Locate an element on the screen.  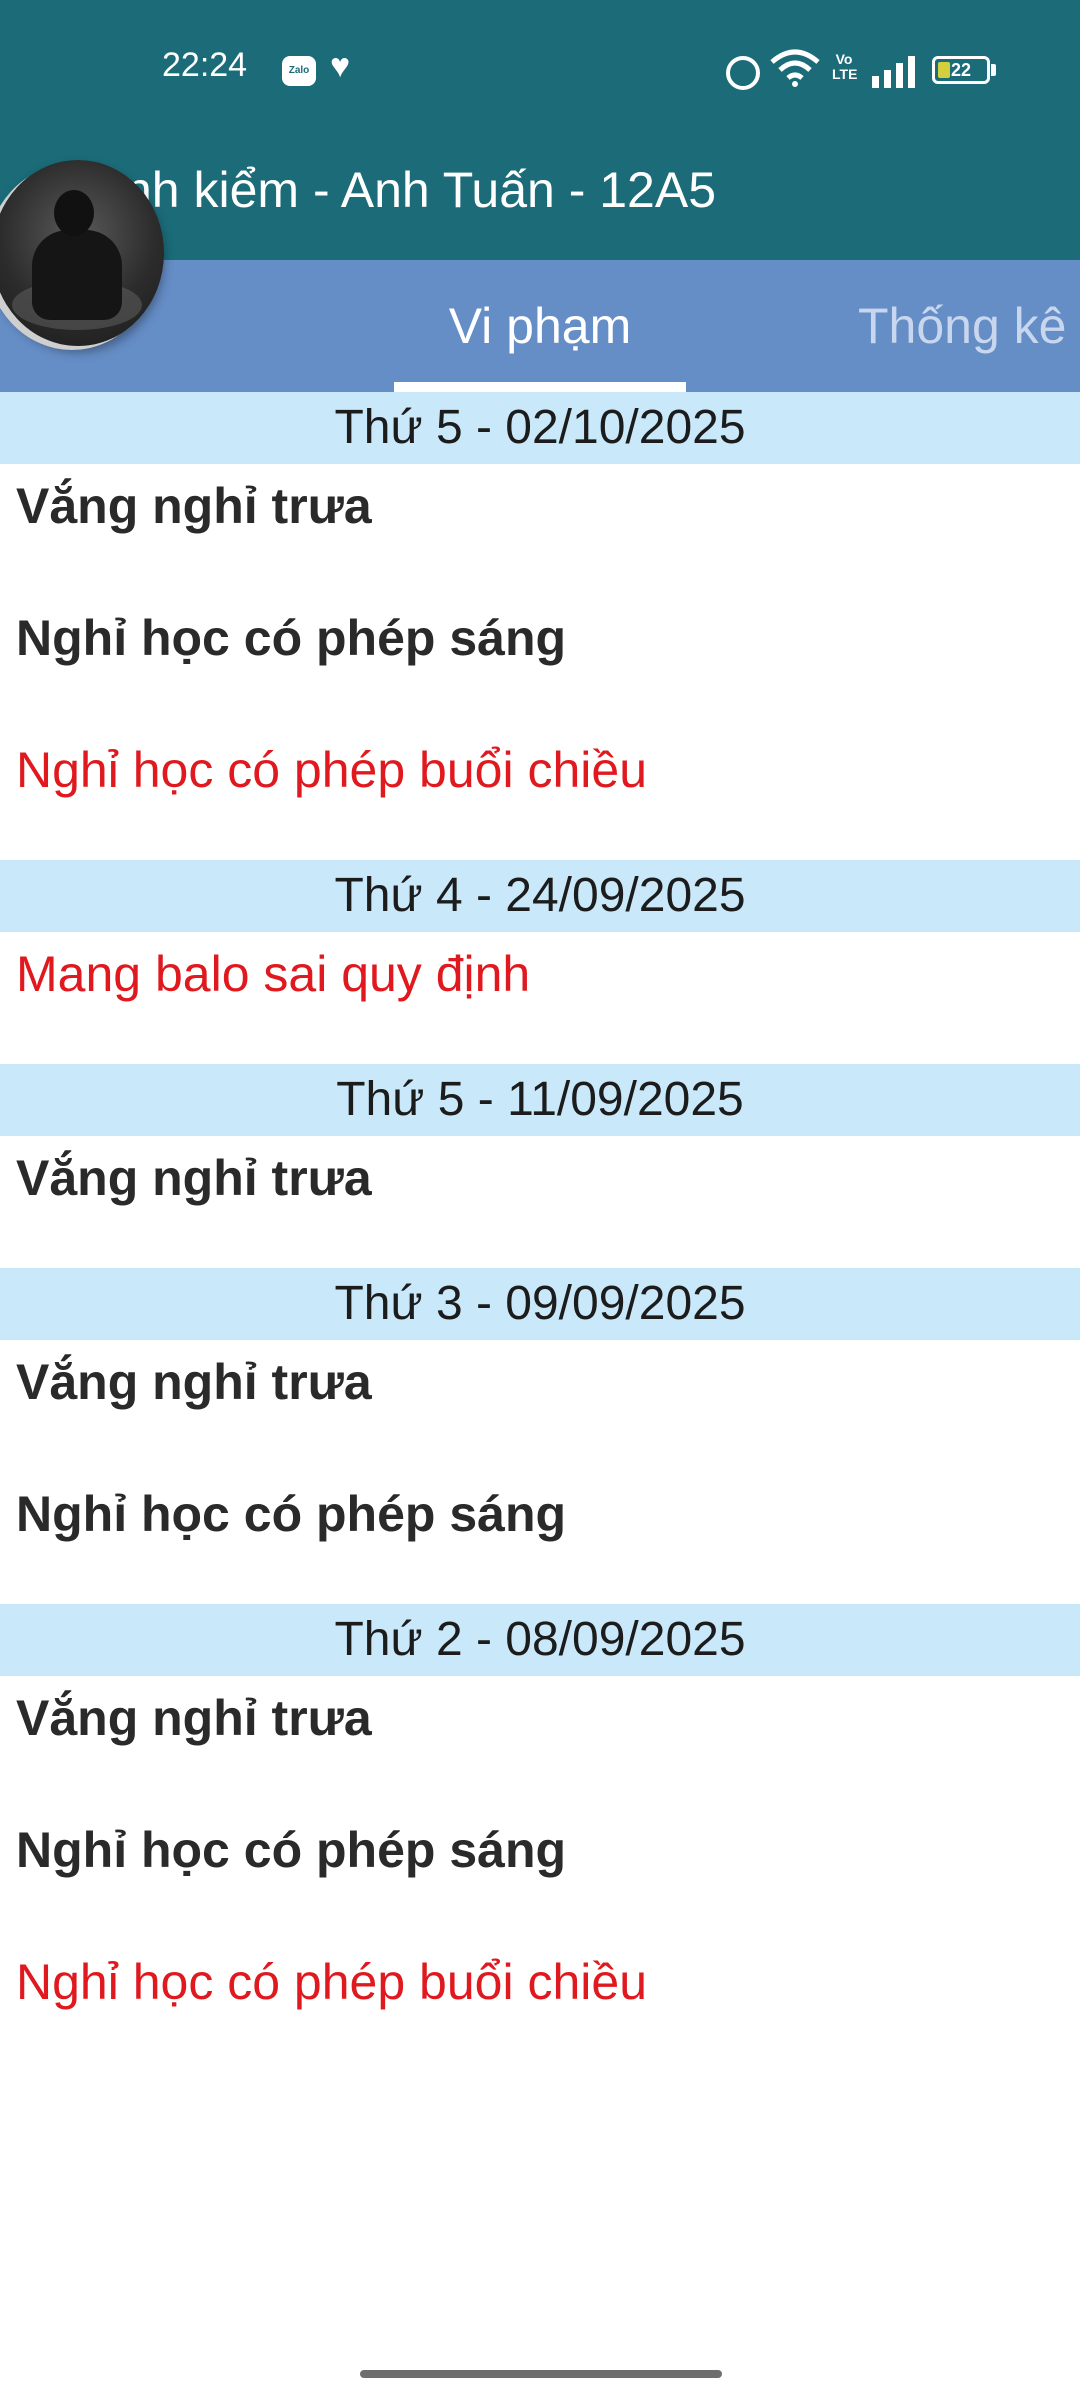
day-header: Thứ 5 - 11/09/2025 is located at coordinates (540, 1100).